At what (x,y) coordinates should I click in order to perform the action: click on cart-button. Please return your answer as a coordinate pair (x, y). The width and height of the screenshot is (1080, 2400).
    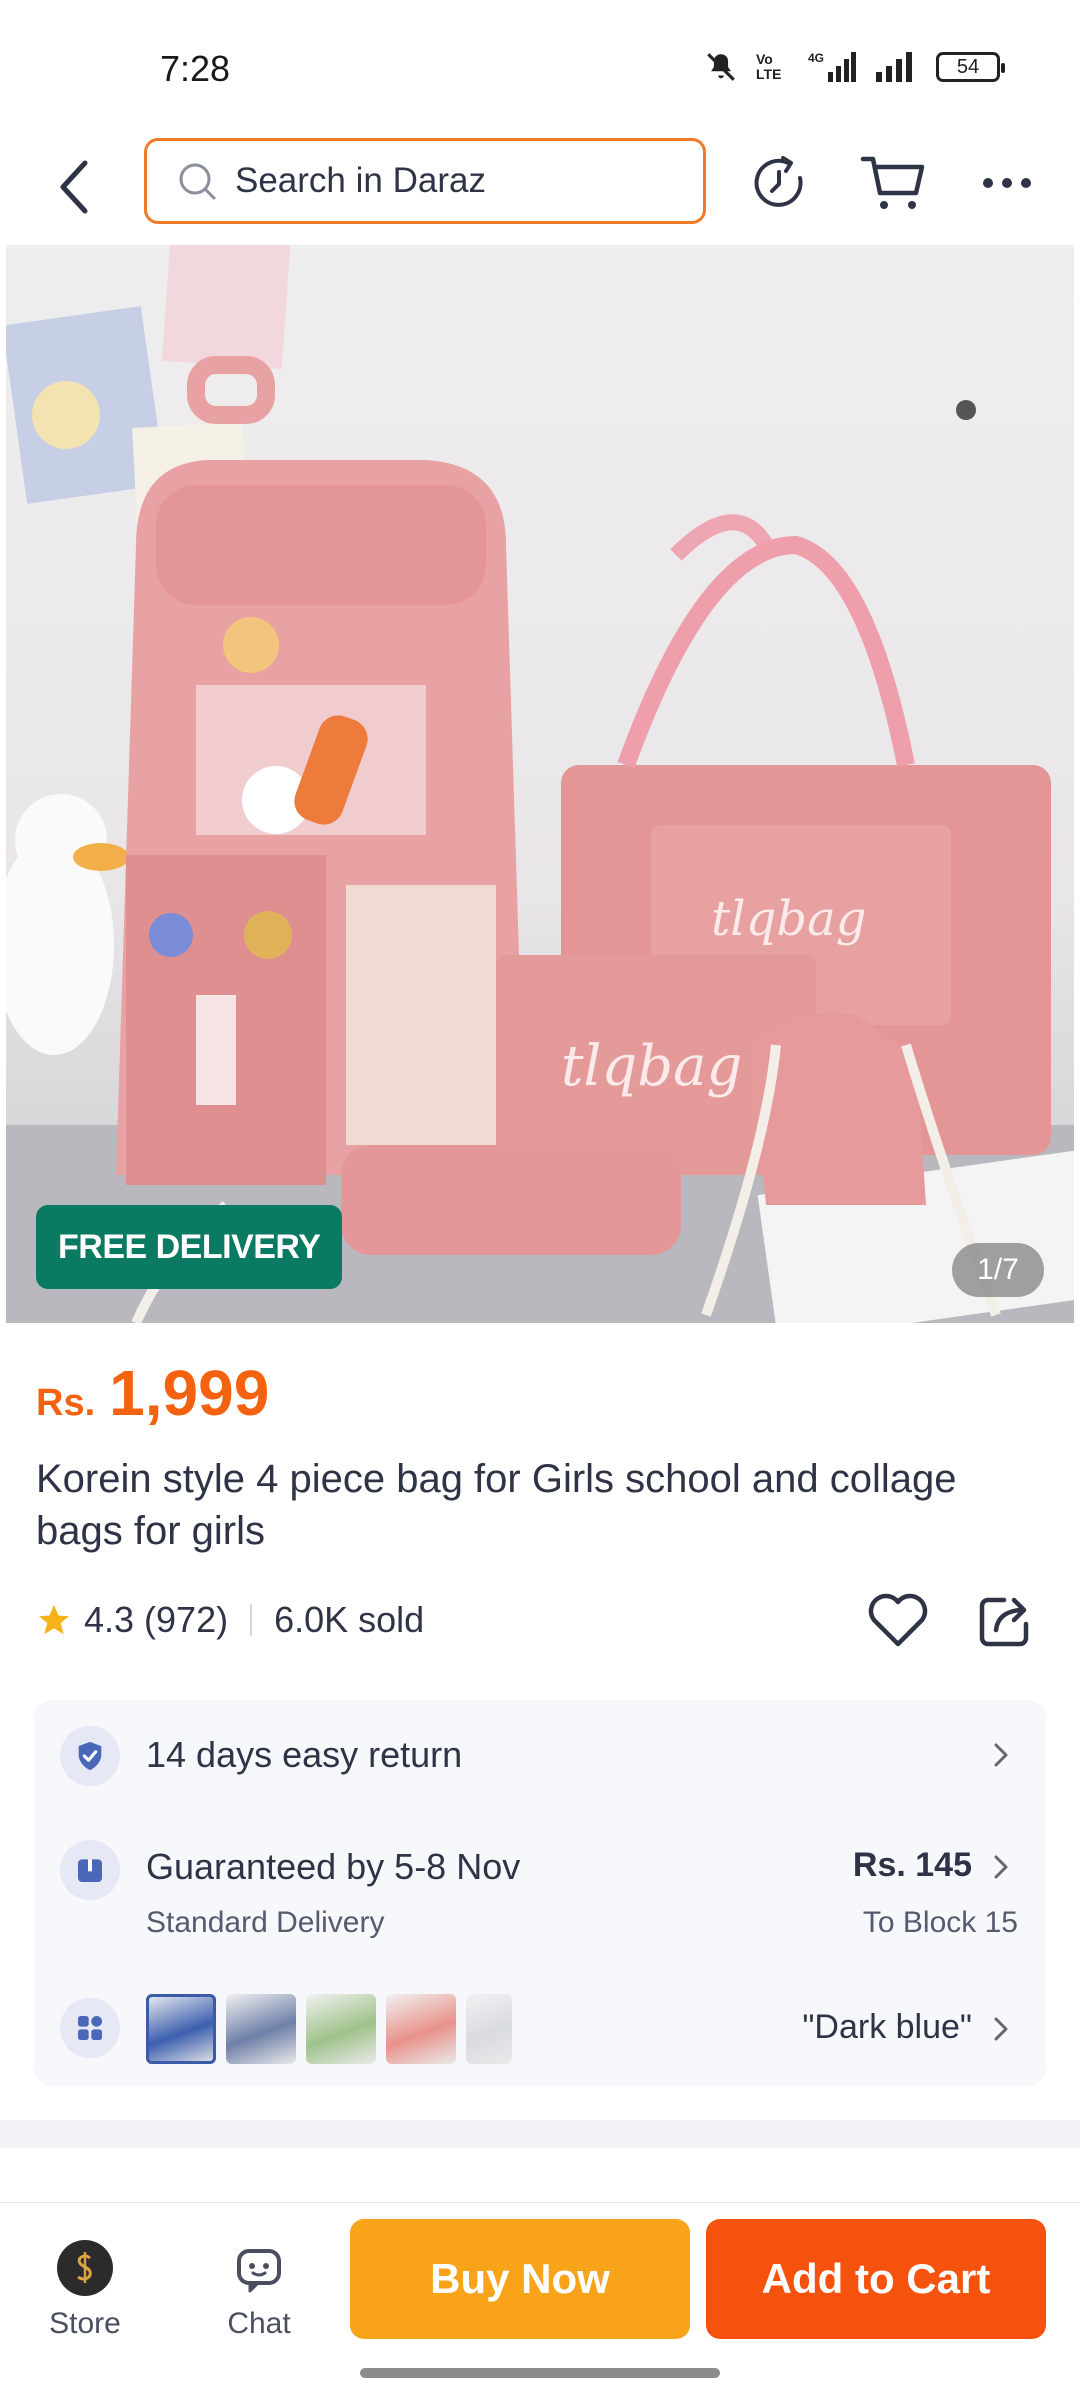
    Looking at the image, I should click on (893, 183).